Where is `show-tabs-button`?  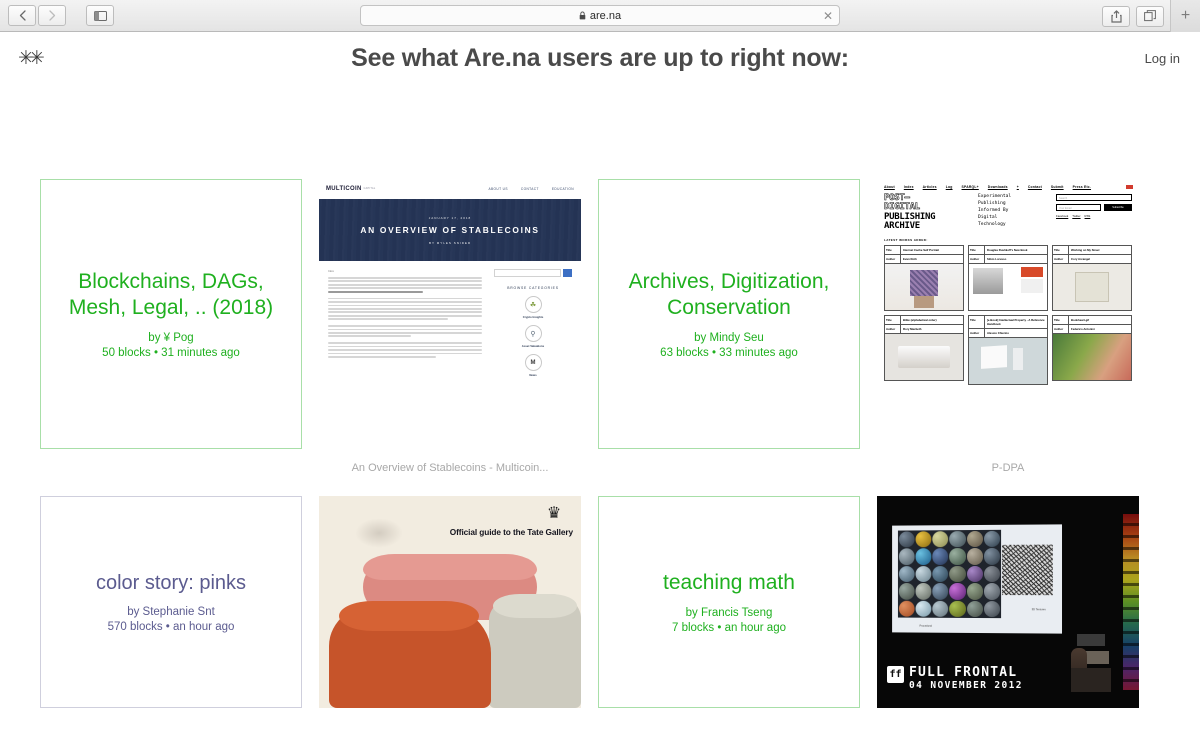
show-tabs-button is located at coordinates (1150, 16).